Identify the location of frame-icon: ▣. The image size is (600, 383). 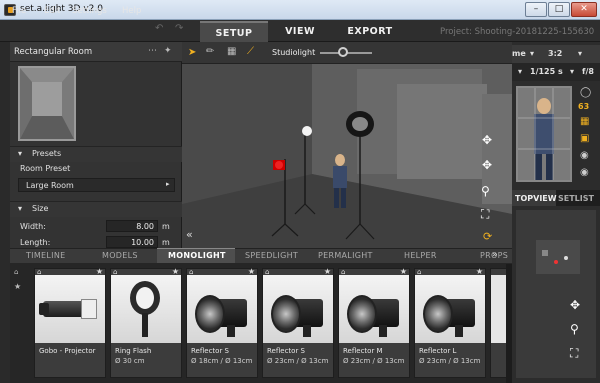
(584, 138).